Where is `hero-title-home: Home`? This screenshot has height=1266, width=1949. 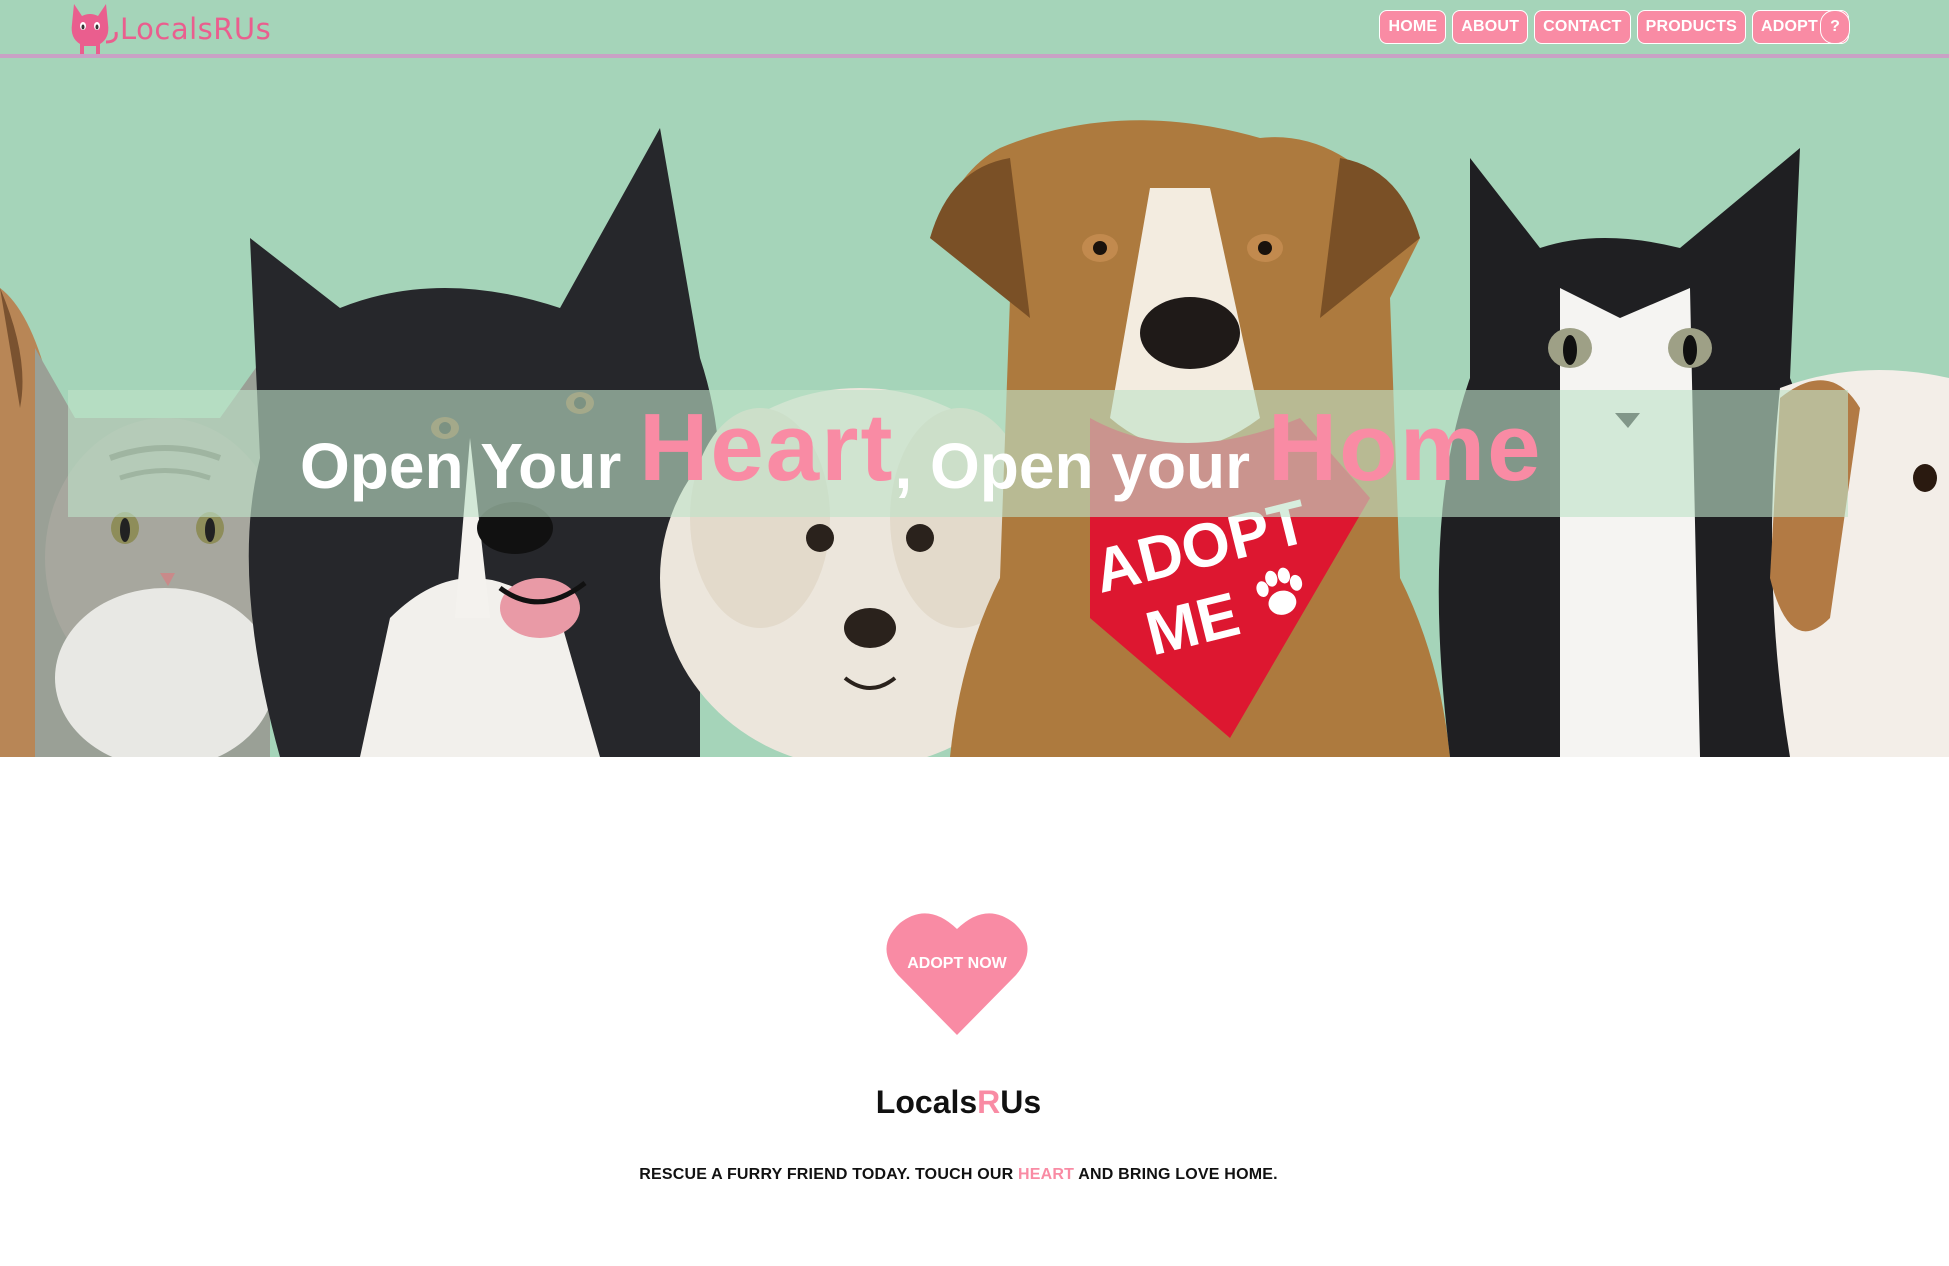
hero-title-home: Home is located at coordinates (1405, 447).